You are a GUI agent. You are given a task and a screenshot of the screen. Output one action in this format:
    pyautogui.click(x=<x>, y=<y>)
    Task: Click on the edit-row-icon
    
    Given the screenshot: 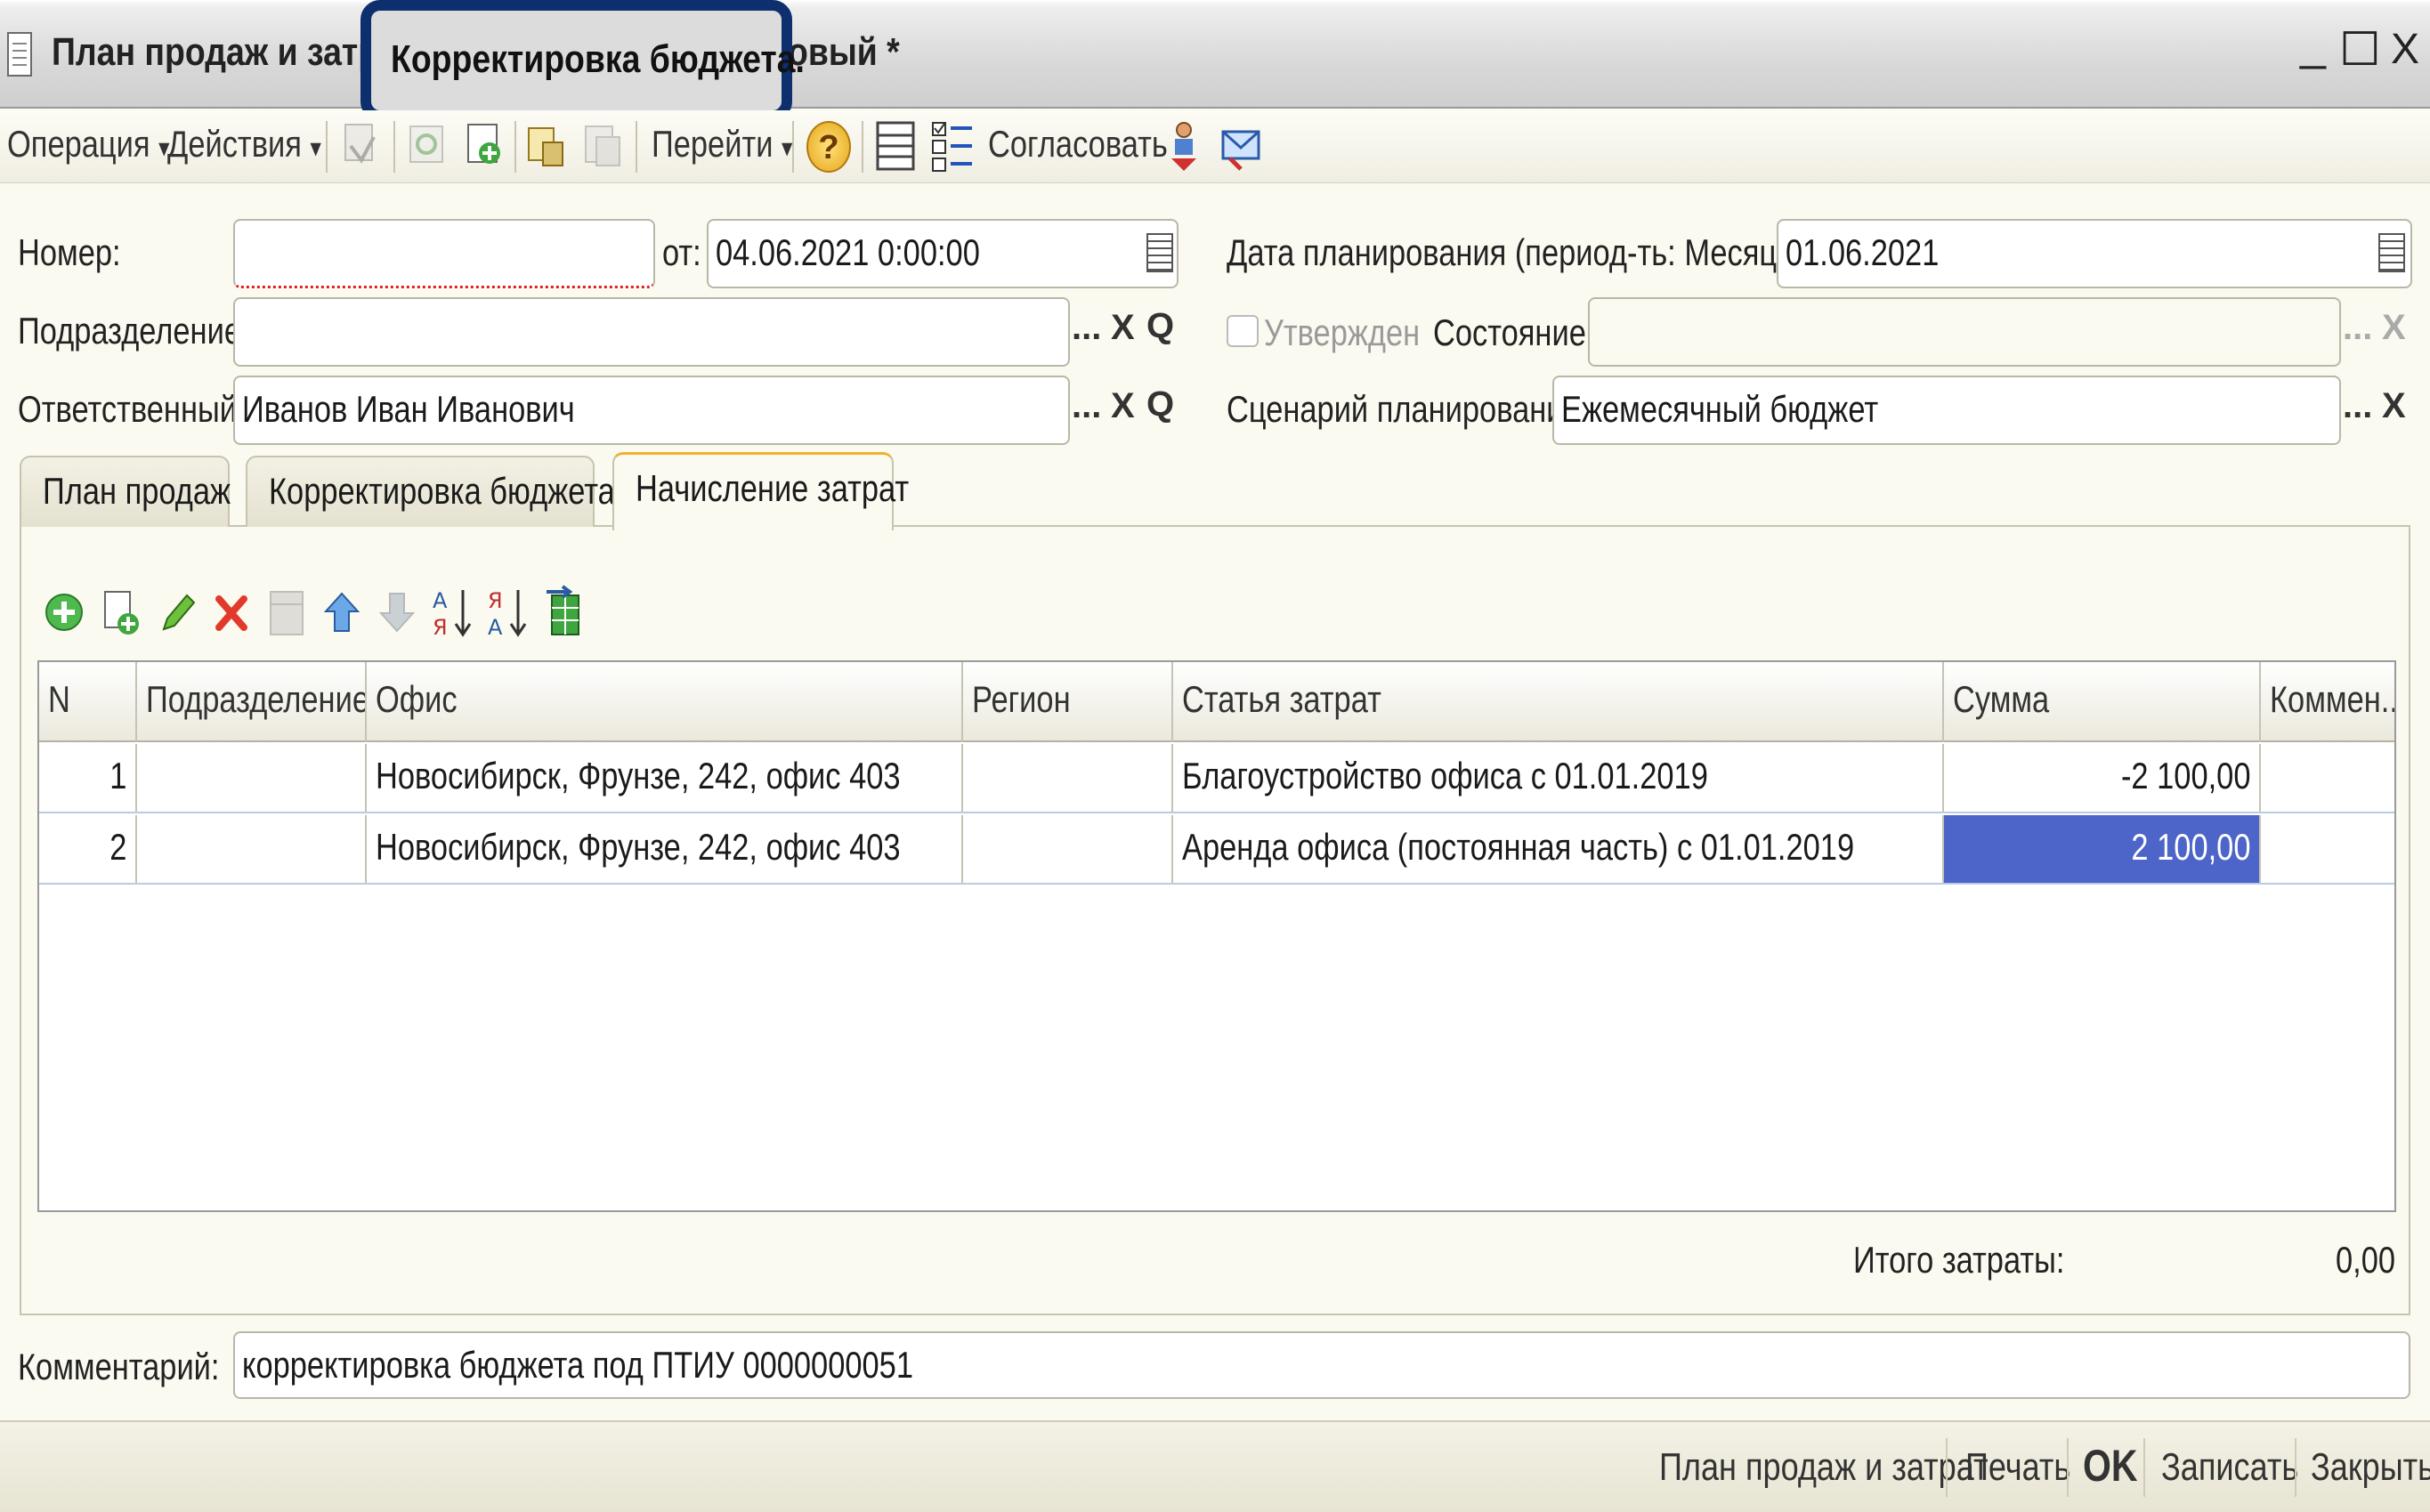 What is the action you would take?
    pyautogui.click(x=177, y=612)
    